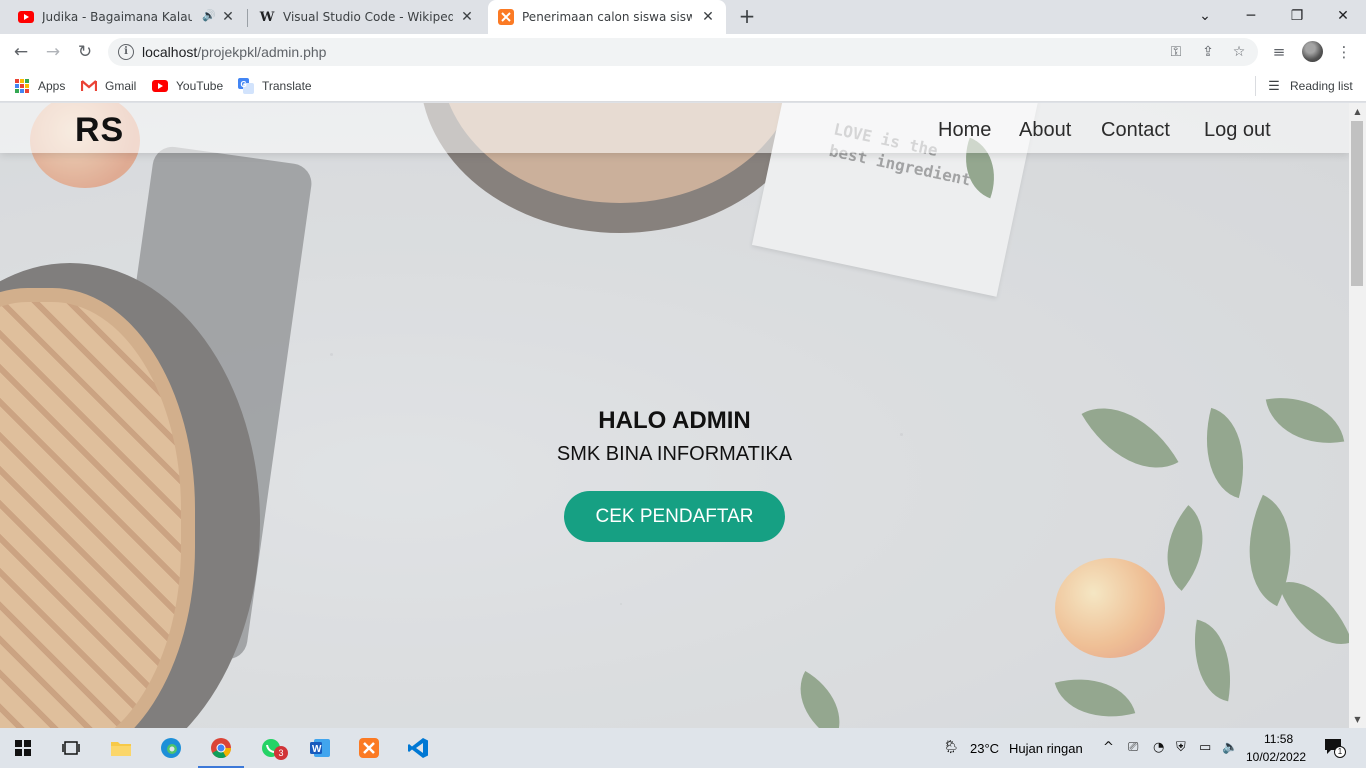 The height and width of the screenshot is (768, 1366). I want to click on tab-active-penerimaan: Penerimaan calon siswa siswi ✕, so click(607, 17).